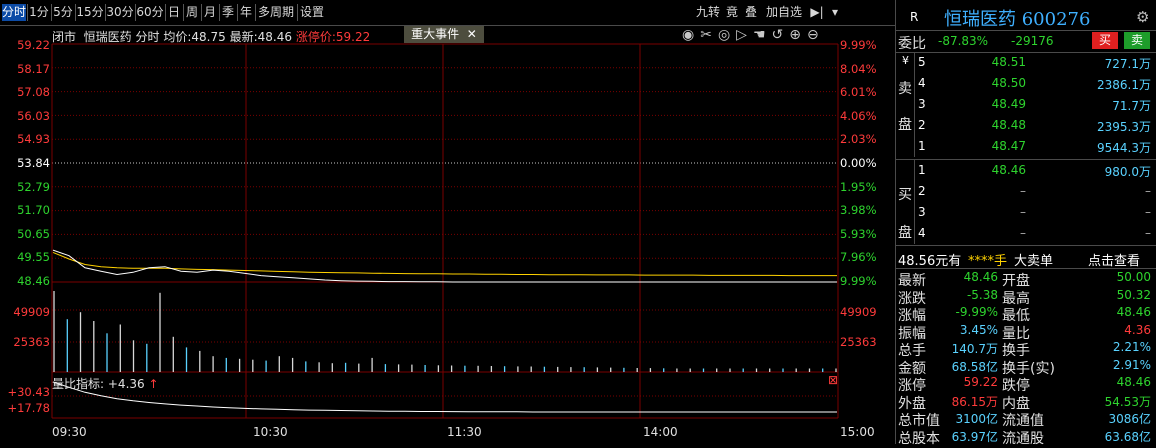 The image size is (1156, 448). What do you see at coordinates (1129, 419) in the screenshot?
I see `stat-value: 3086亿` at bounding box center [1129, 419].